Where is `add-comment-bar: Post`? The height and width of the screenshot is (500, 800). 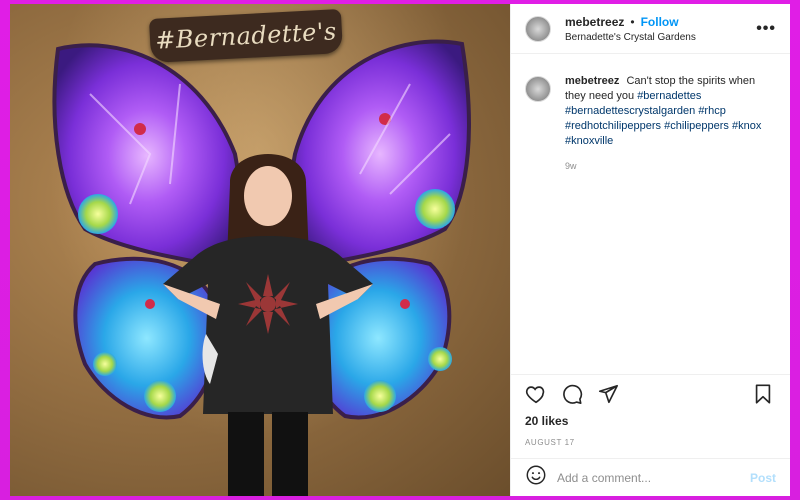
add-comment-bar: Post is located at coordinates (650, 477).